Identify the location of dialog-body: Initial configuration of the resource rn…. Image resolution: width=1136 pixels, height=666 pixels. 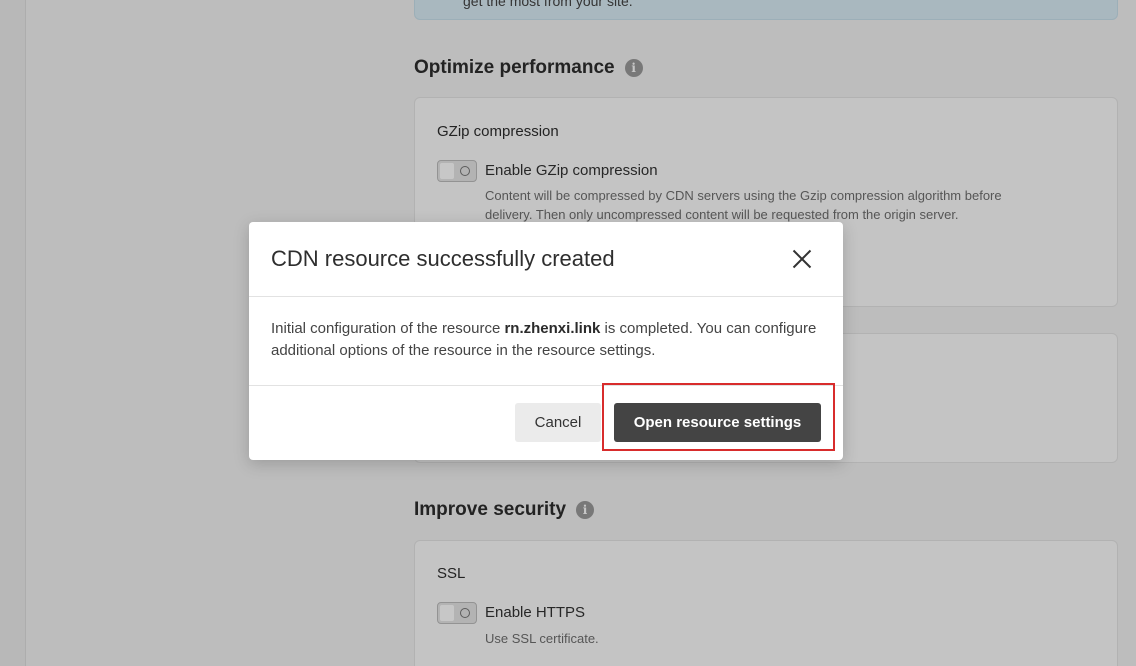
(551, 340).